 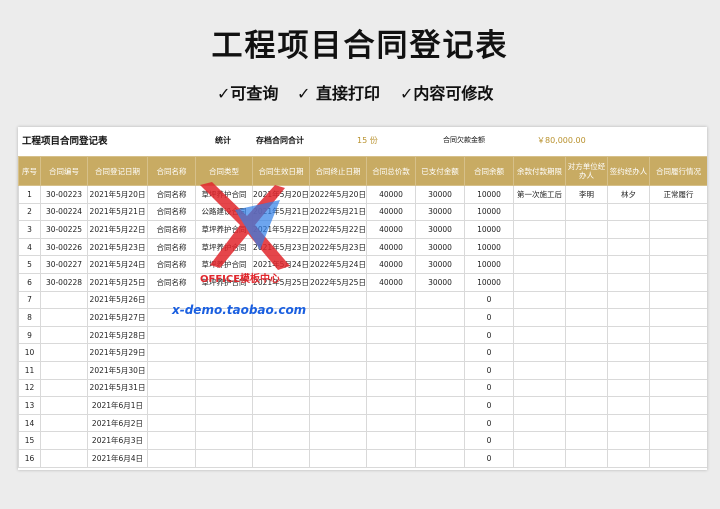 What do you see at coordinates (362, 388) in the screenshot?
I see `table-row: 12 2021年5月31日 0` at bounding box center [362, 388].